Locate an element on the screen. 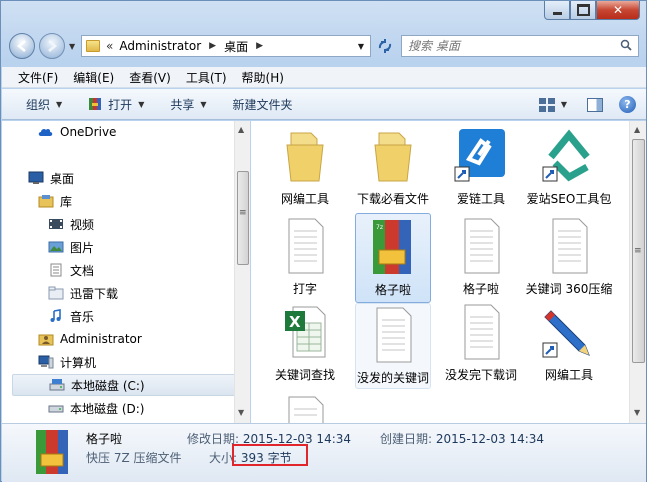 The width and height of the screenshot is (647, 482). breadcrumb-administrator: Administrator is located at coordinates (160, 46).